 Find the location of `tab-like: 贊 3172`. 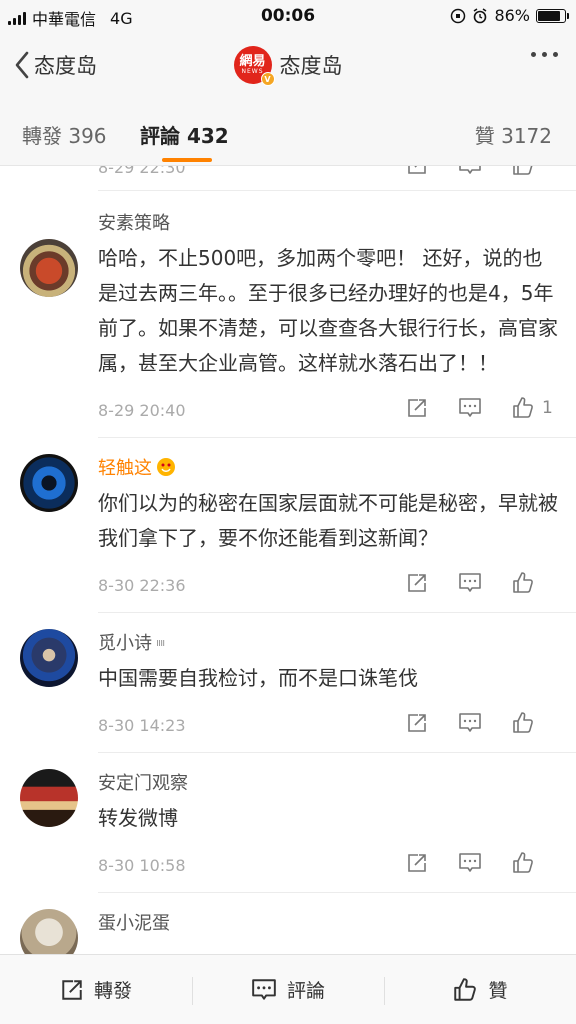

tab-like: 贊 3172 is located at coordinates (513, 134).